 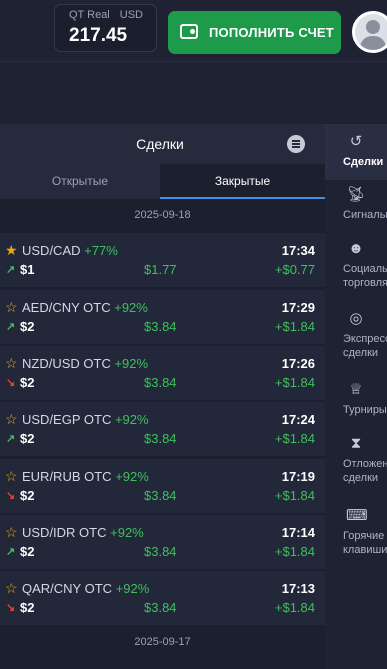 What do you see at coordinates (357, 515) in the screenshot?
I see `keyboard-icon: ⌨` at bounding box center [357, 515].